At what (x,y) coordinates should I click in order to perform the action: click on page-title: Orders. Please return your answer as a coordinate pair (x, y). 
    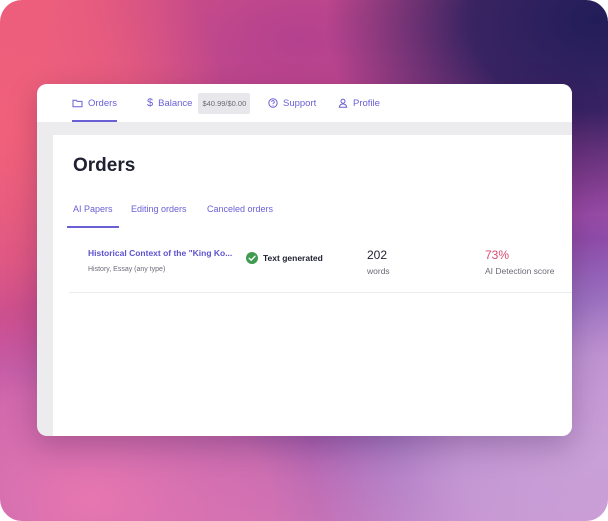
    Looking at the image, I should click on (104, 165).